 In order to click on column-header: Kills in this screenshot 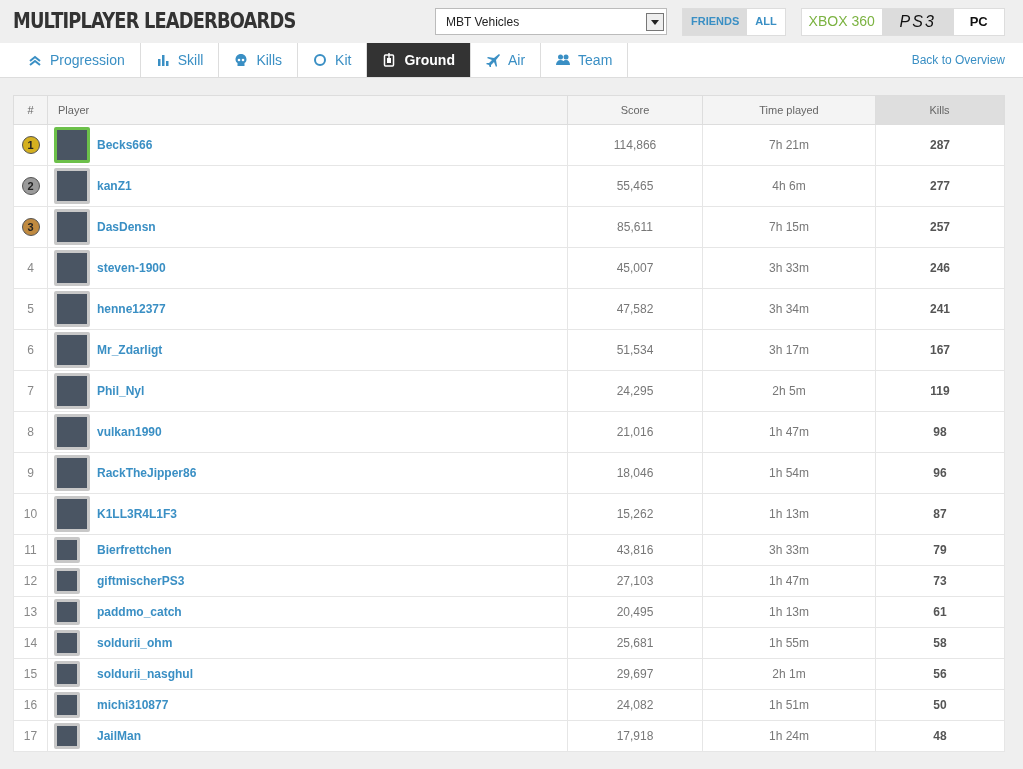, I will do `click(940, 110)`.